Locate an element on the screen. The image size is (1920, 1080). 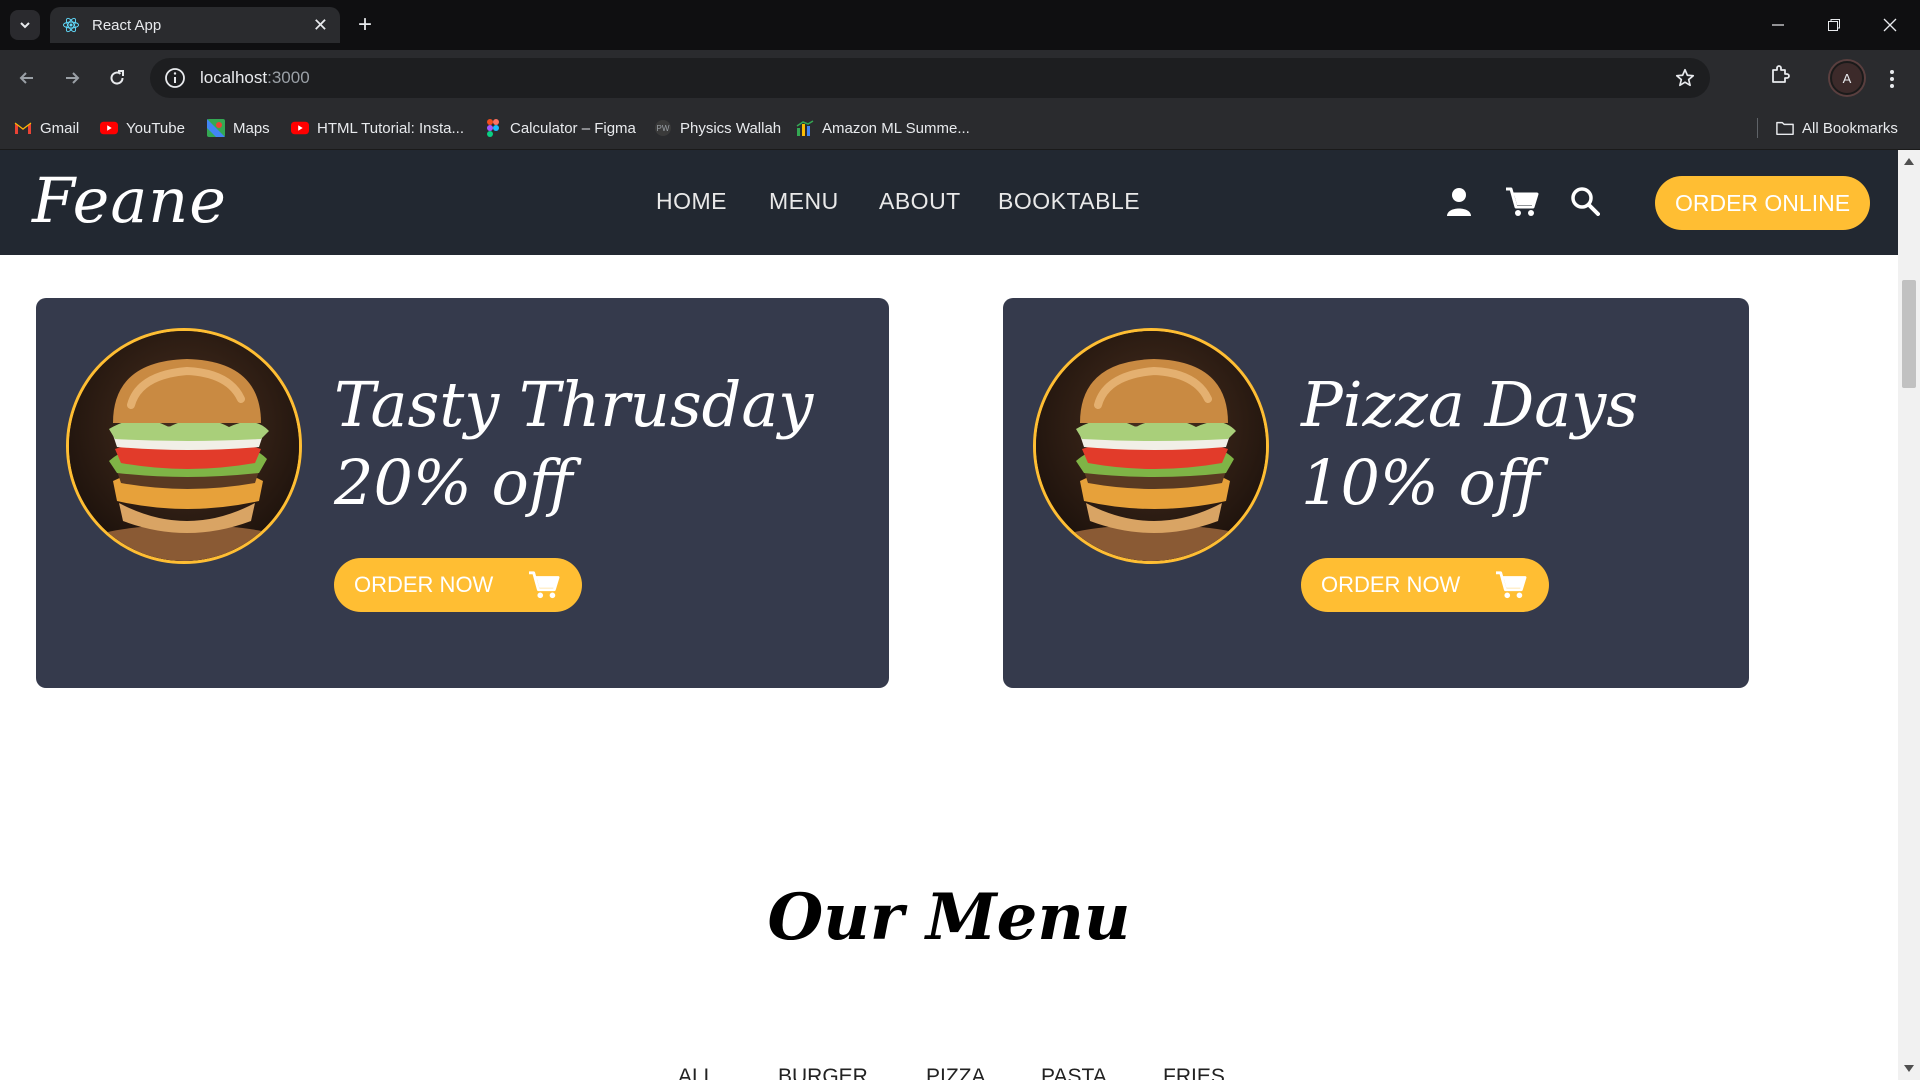
reload-icon is located at coordinates (117, 77).